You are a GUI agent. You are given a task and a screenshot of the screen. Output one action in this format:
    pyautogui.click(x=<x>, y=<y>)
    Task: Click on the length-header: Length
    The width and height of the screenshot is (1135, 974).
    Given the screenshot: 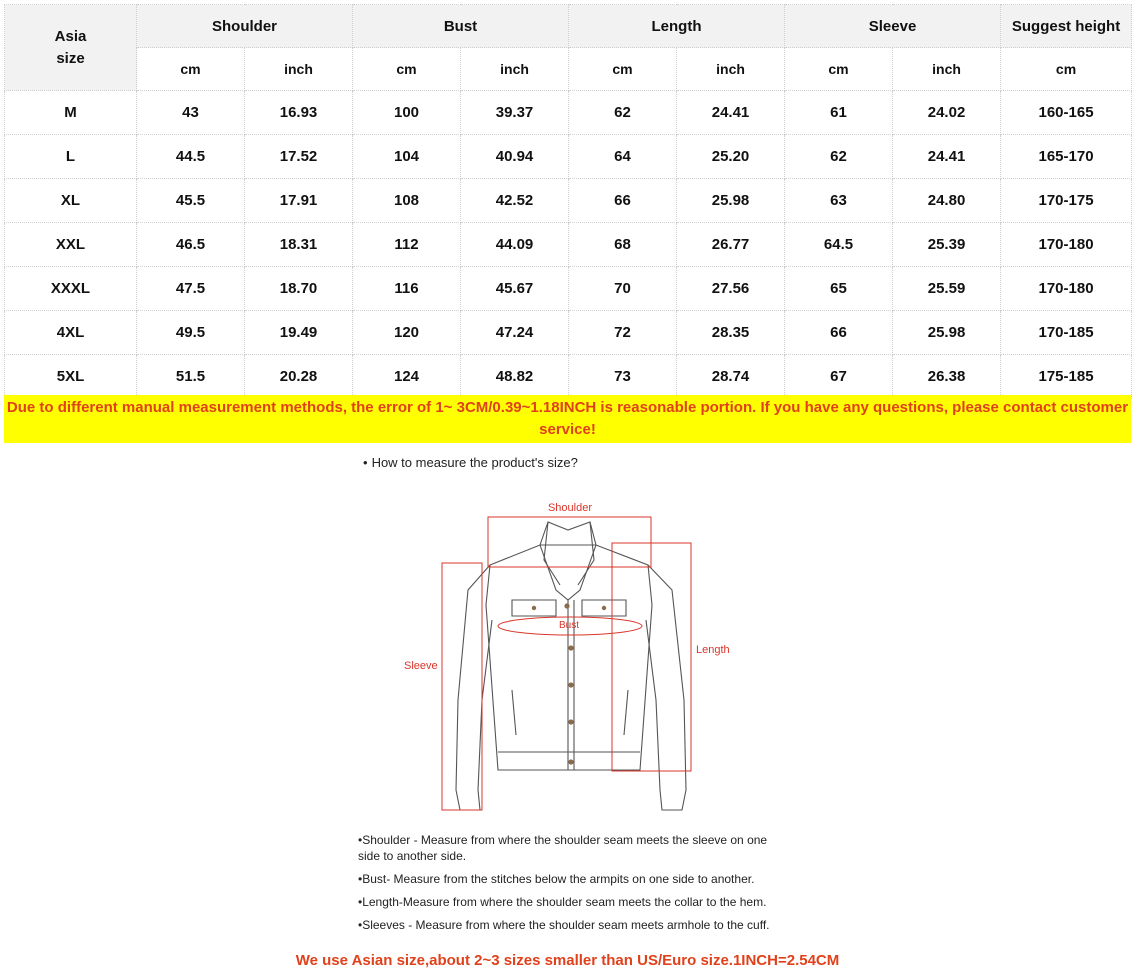 What is the action you would take?
    pyautogui.click(x=677, y=26)
    